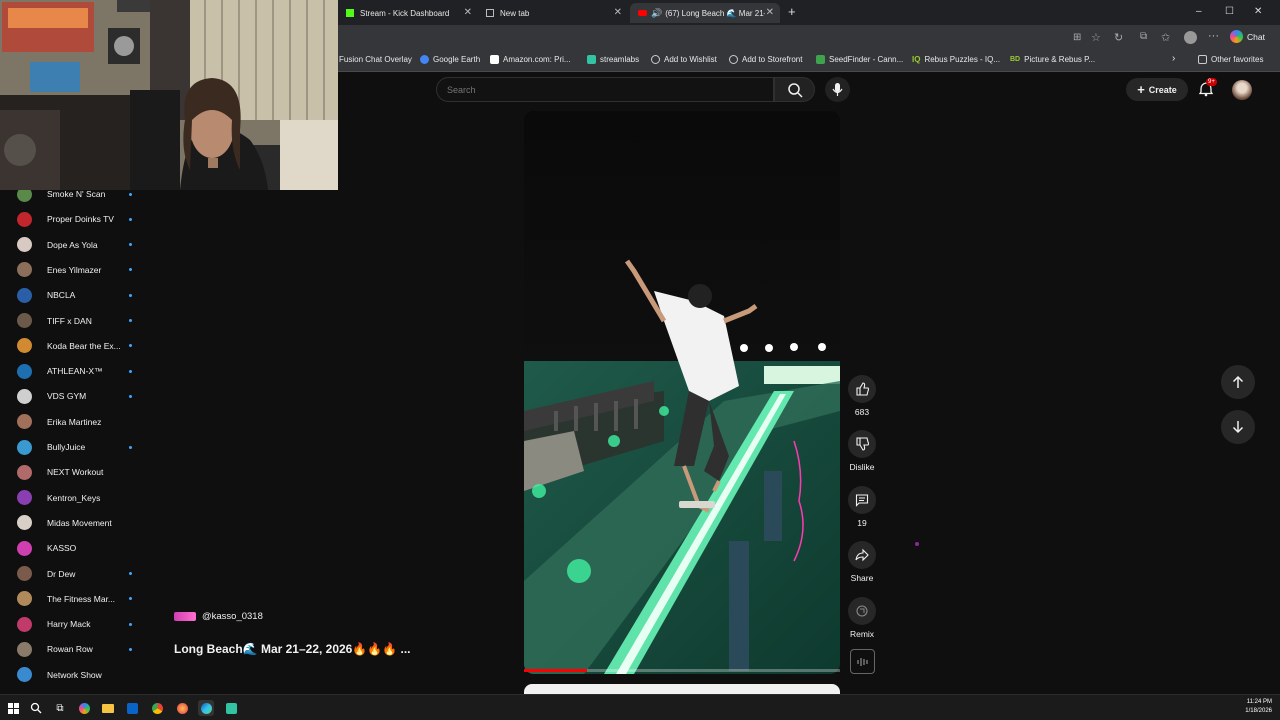 This screenshot has width=1280, height=720. Describe the element at coordinates (1230, 59) in the screenshot. I see `other-favorites: Other favorites` at that location.